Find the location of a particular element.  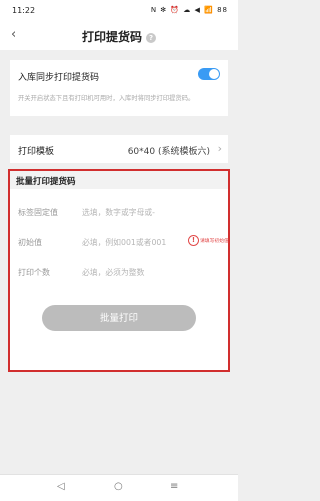

system-nav-bar: ◁ ○ ≡ is located at coordinates (119, 487).